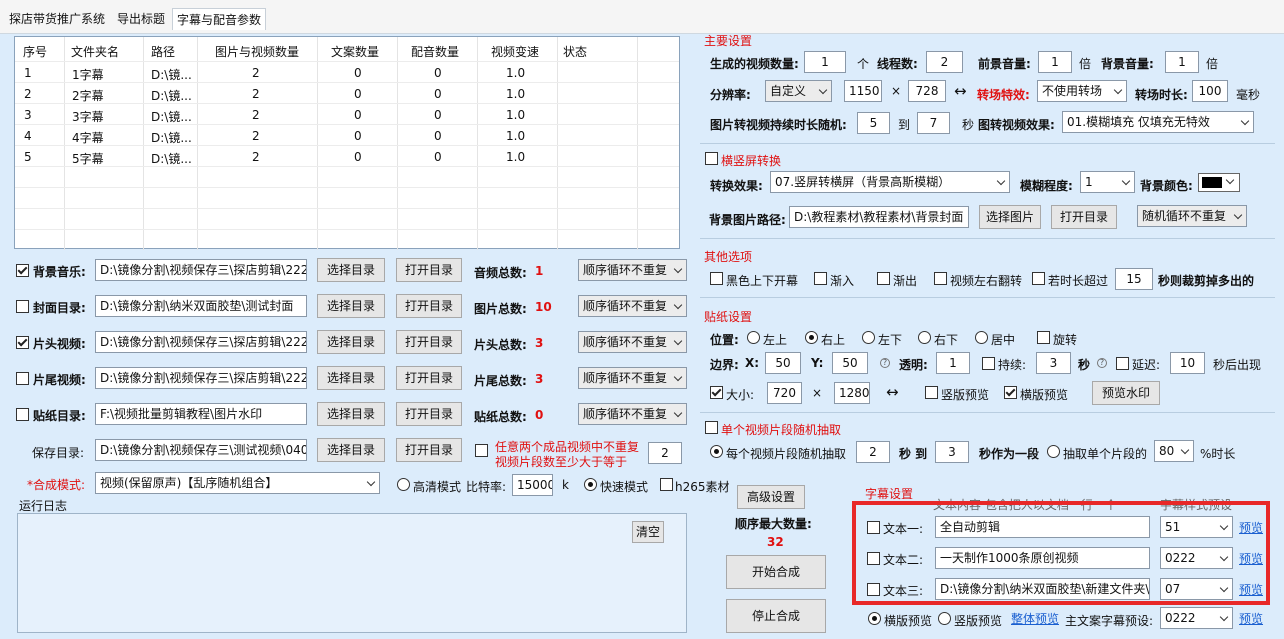 Image resolution: width=1284 pixels, height=639 pixels. What do you see at coordinates (1107, 182) in the screenshot?
I see `blur-select: 1` at bounding box center [1107, 182].